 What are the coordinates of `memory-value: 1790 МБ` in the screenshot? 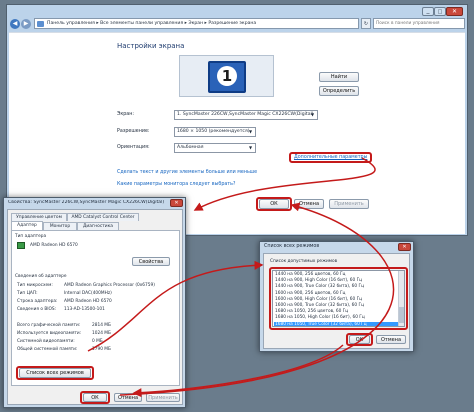 It's located at (101, 349).